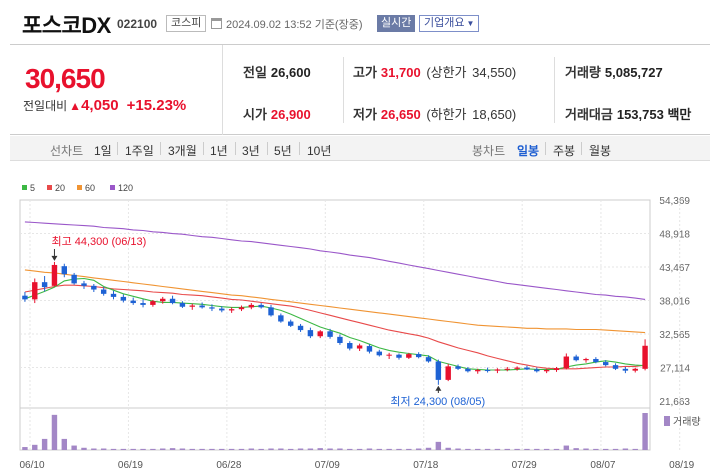 The width and height of the screenshot is (710, 475). Describe the element at coordinates (116, 90) in the screenshot. I see `current-price-box: 30,650 전일대비 ▲4,050 +15.23%` at that location.